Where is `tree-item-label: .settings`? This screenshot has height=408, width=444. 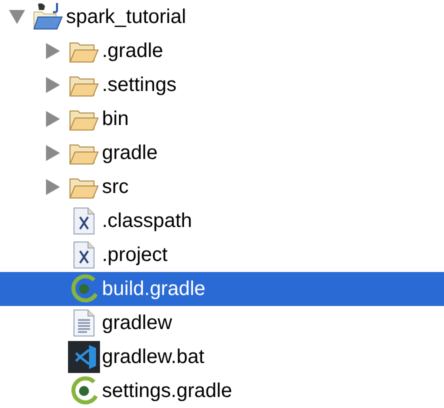 tree-item-label: .settings is located at coordinates (139, 85).